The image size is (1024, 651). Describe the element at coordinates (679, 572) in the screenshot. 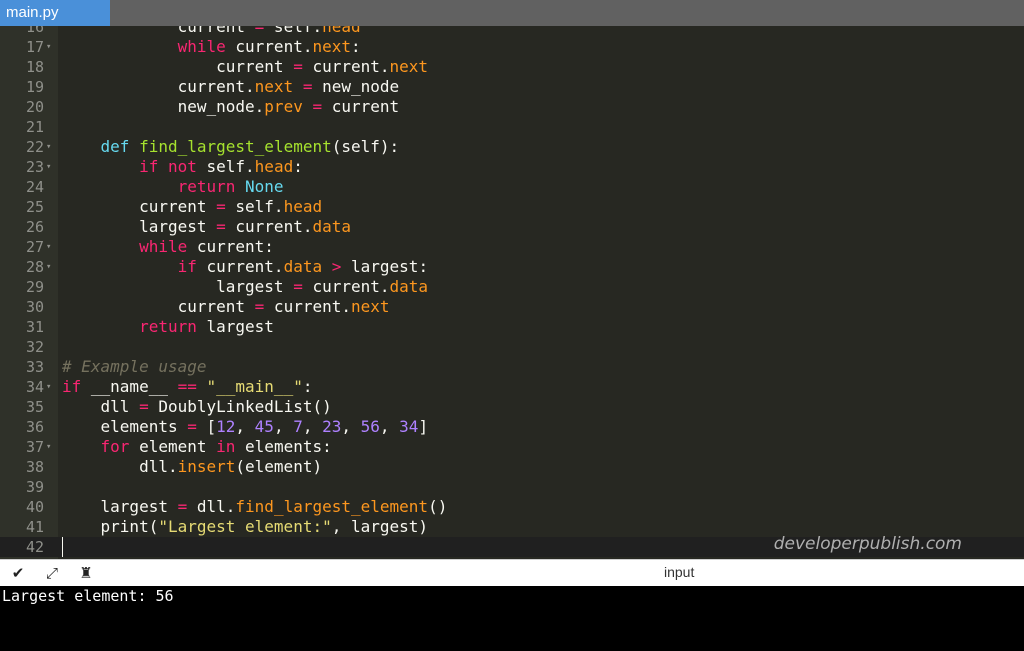

I see `input-label: input` at that location.